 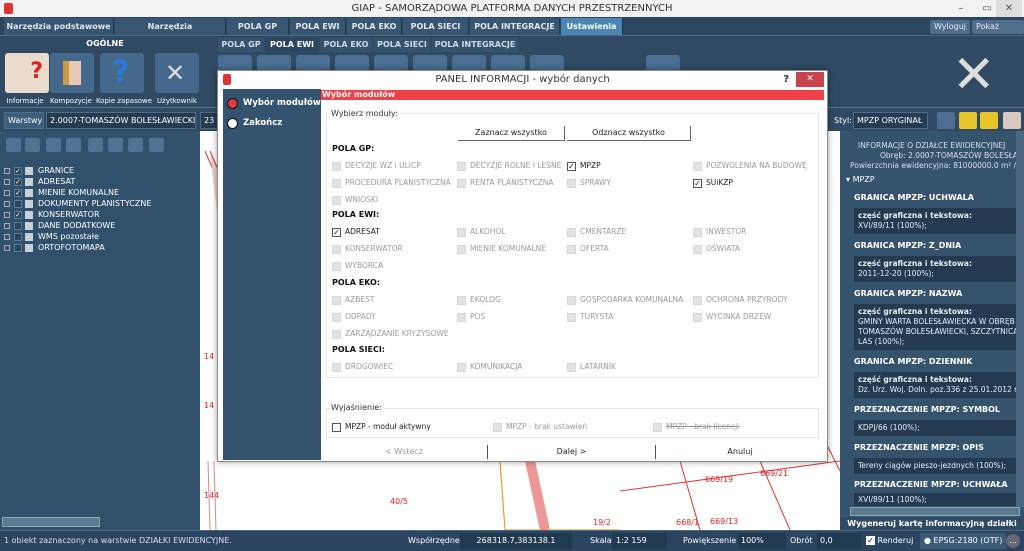 I want to click on layer-item: WMS pozostałe, so click(x=51, y=236).